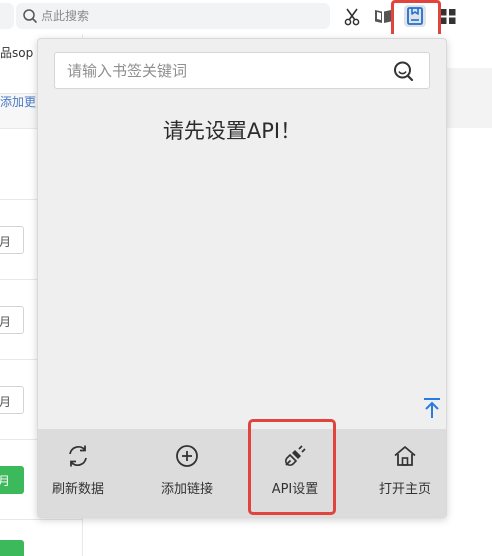 Image resolution: width=492 pixels, height=556 pixels. I want to click on add-link-label: 添加链接, so click(186, 489).